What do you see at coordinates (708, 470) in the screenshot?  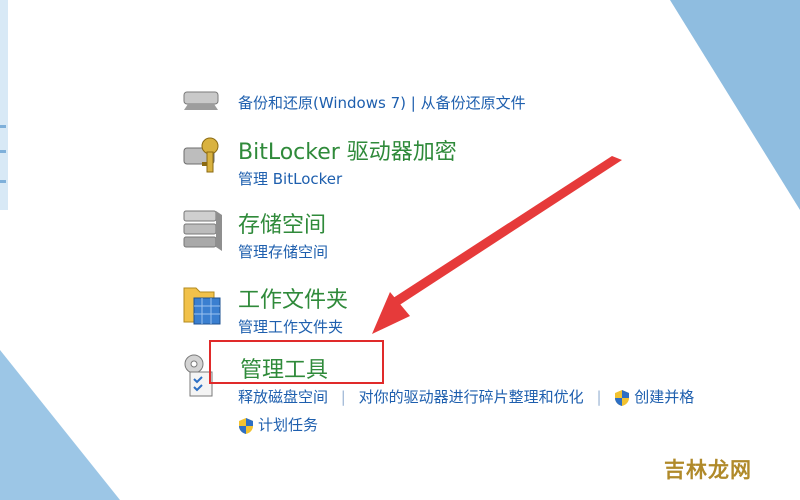 I see `watermark-text: 吉林龙网` at bounding box center [708, 470].